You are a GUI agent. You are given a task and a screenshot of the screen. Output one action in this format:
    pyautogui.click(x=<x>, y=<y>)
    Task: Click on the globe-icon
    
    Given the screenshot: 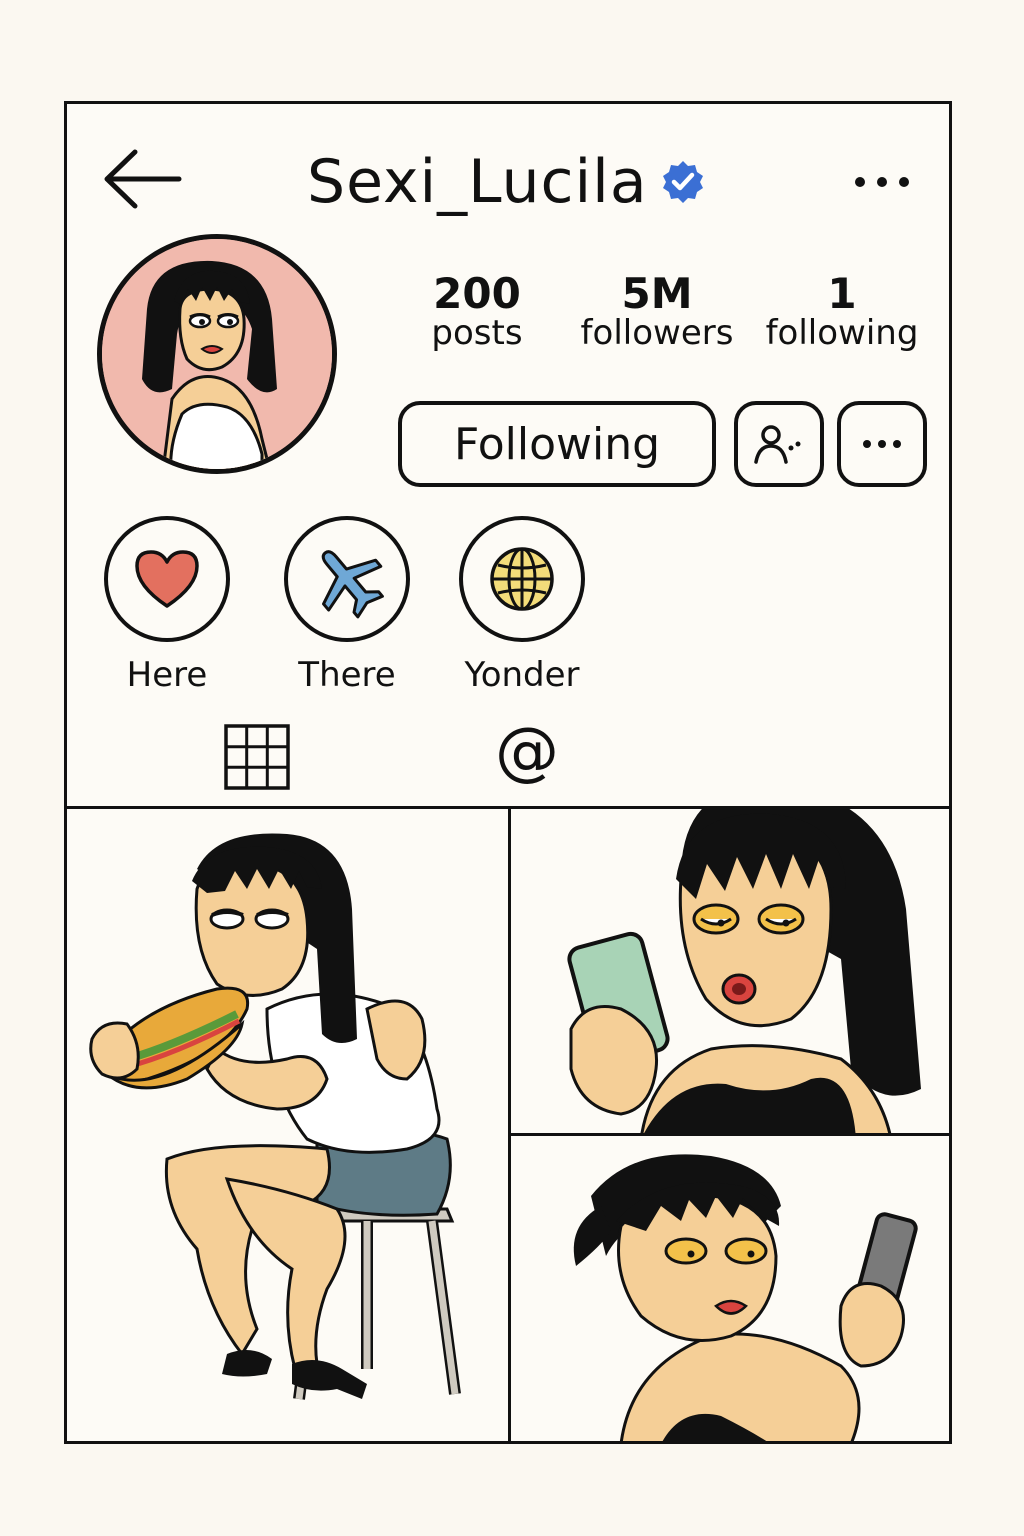 What is the action you would take?
    pyautogui.click(x=522, y=579)
    